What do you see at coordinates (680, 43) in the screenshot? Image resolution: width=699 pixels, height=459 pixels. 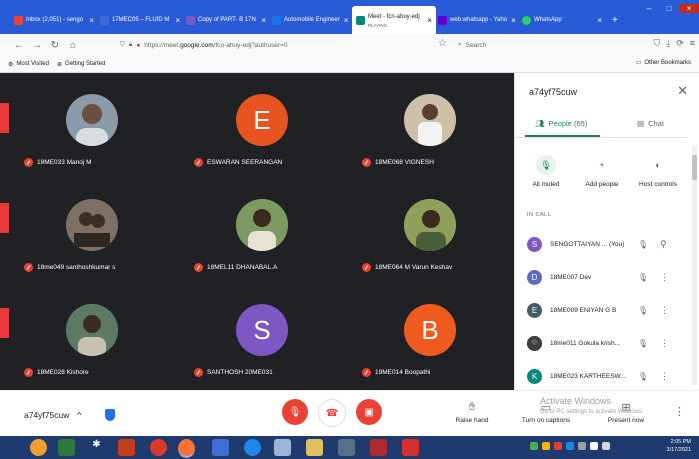 I see `sync-icon: ⟳` at bounding box center [680, 43].